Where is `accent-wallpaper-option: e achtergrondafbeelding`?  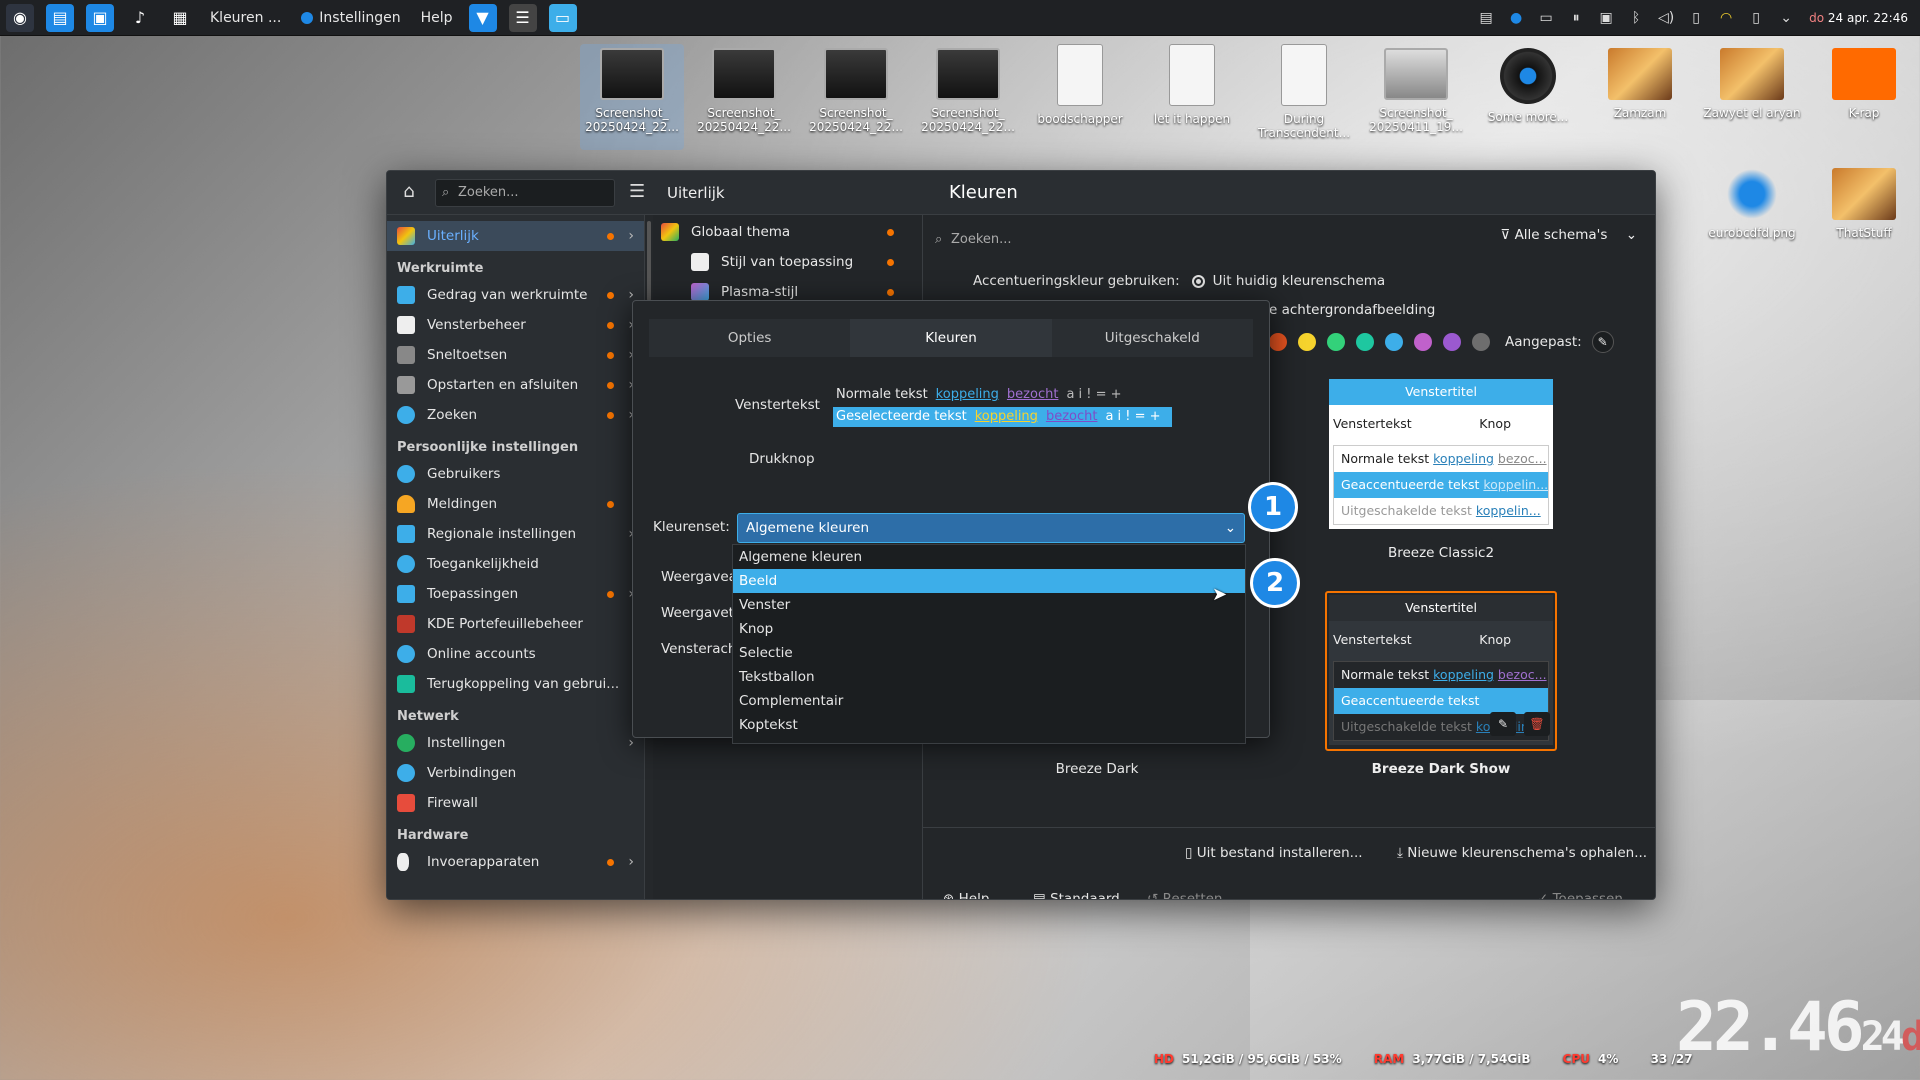
accent-wallpaper-option: e achtergrondafbeelding is located at coordinates (1352, 310).